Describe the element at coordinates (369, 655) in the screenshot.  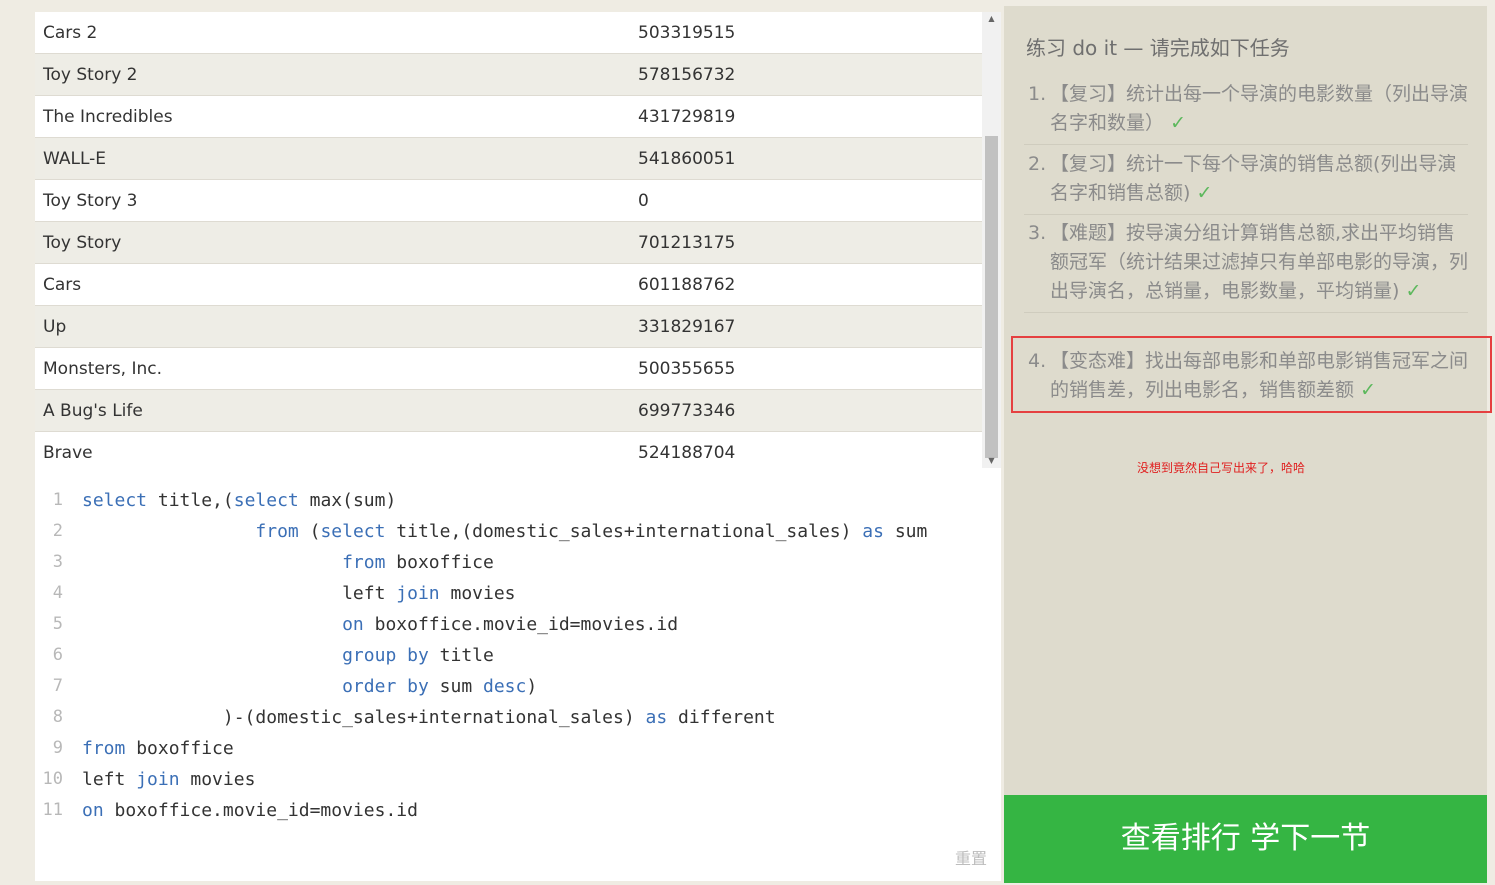
I see `sql-keyword: group` at that location.